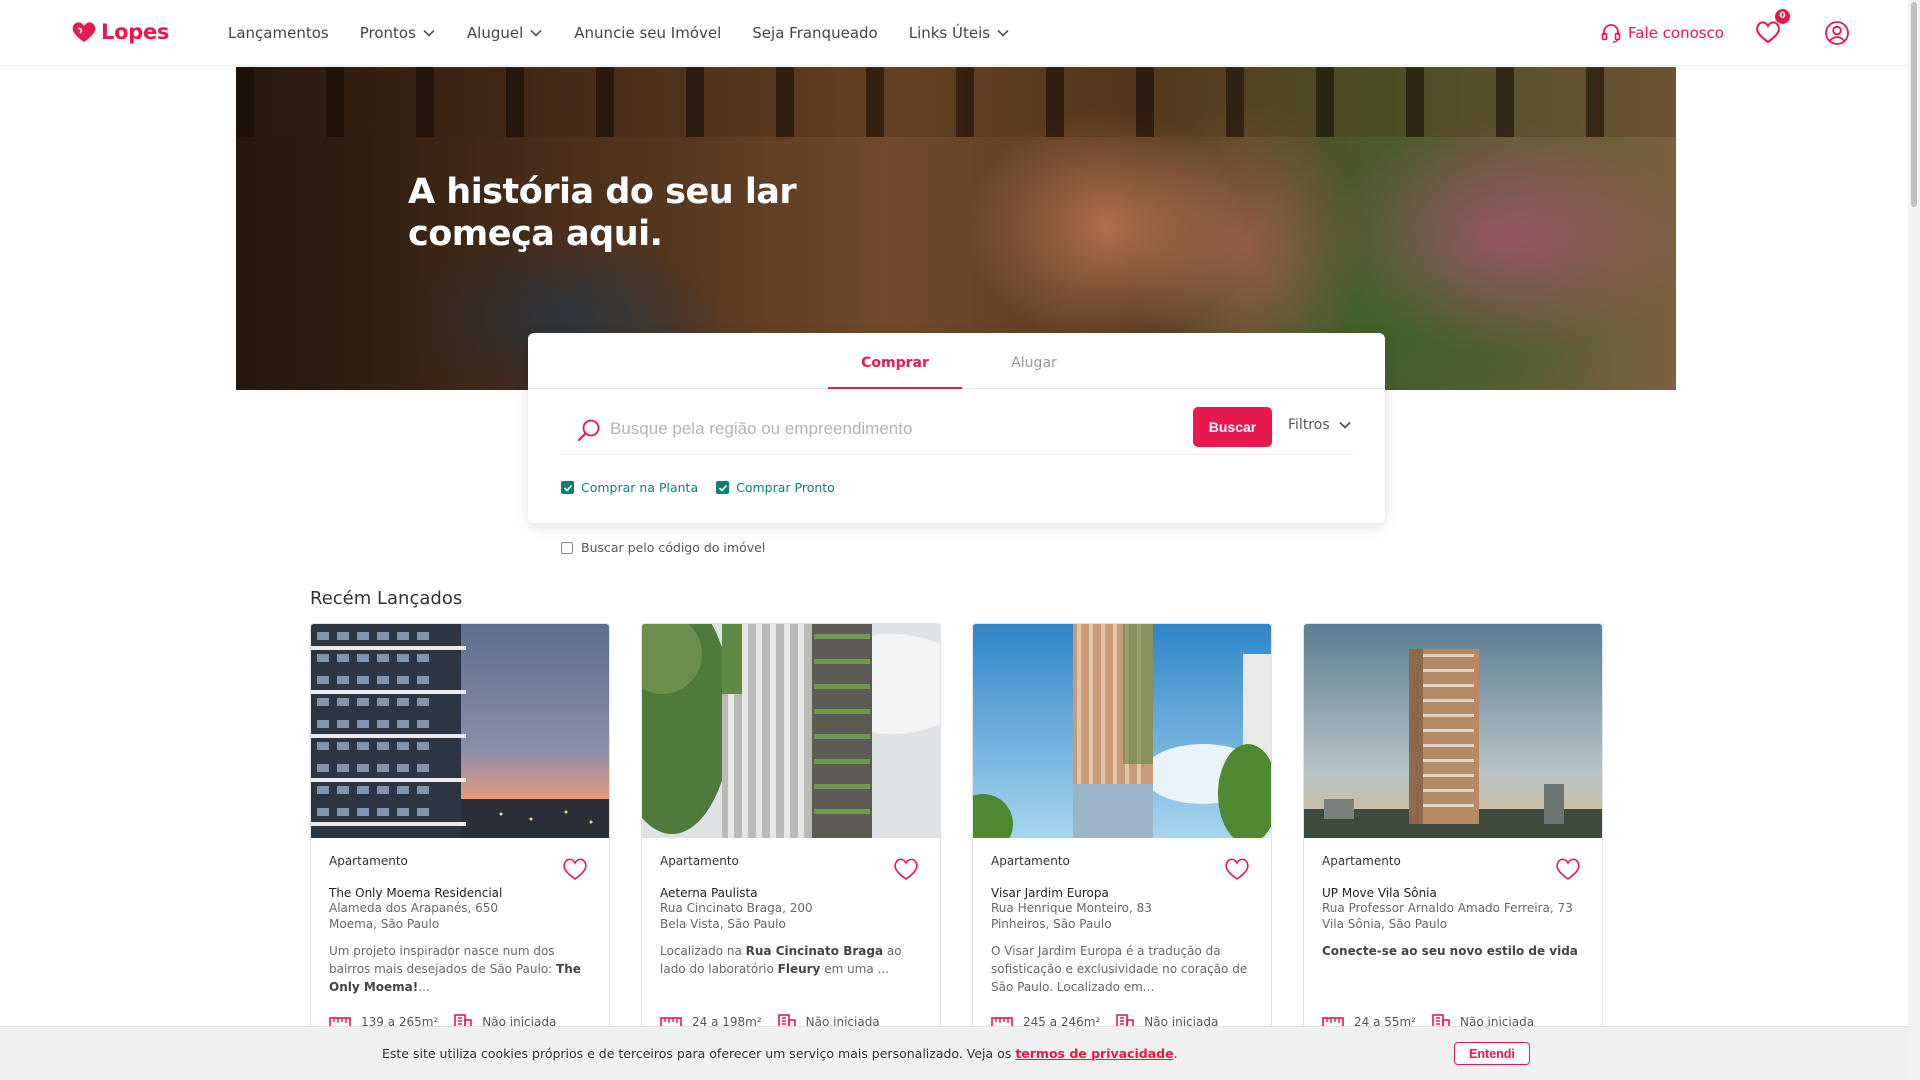  I want to click on nav-label: Links Úteis, so click(949, 33).